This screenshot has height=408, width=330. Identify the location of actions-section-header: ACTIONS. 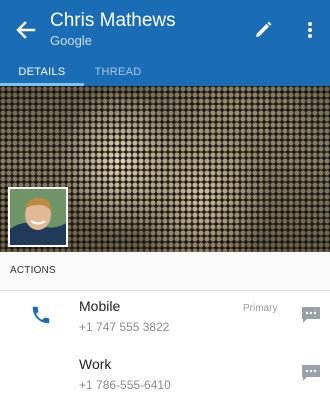
(165, 271).